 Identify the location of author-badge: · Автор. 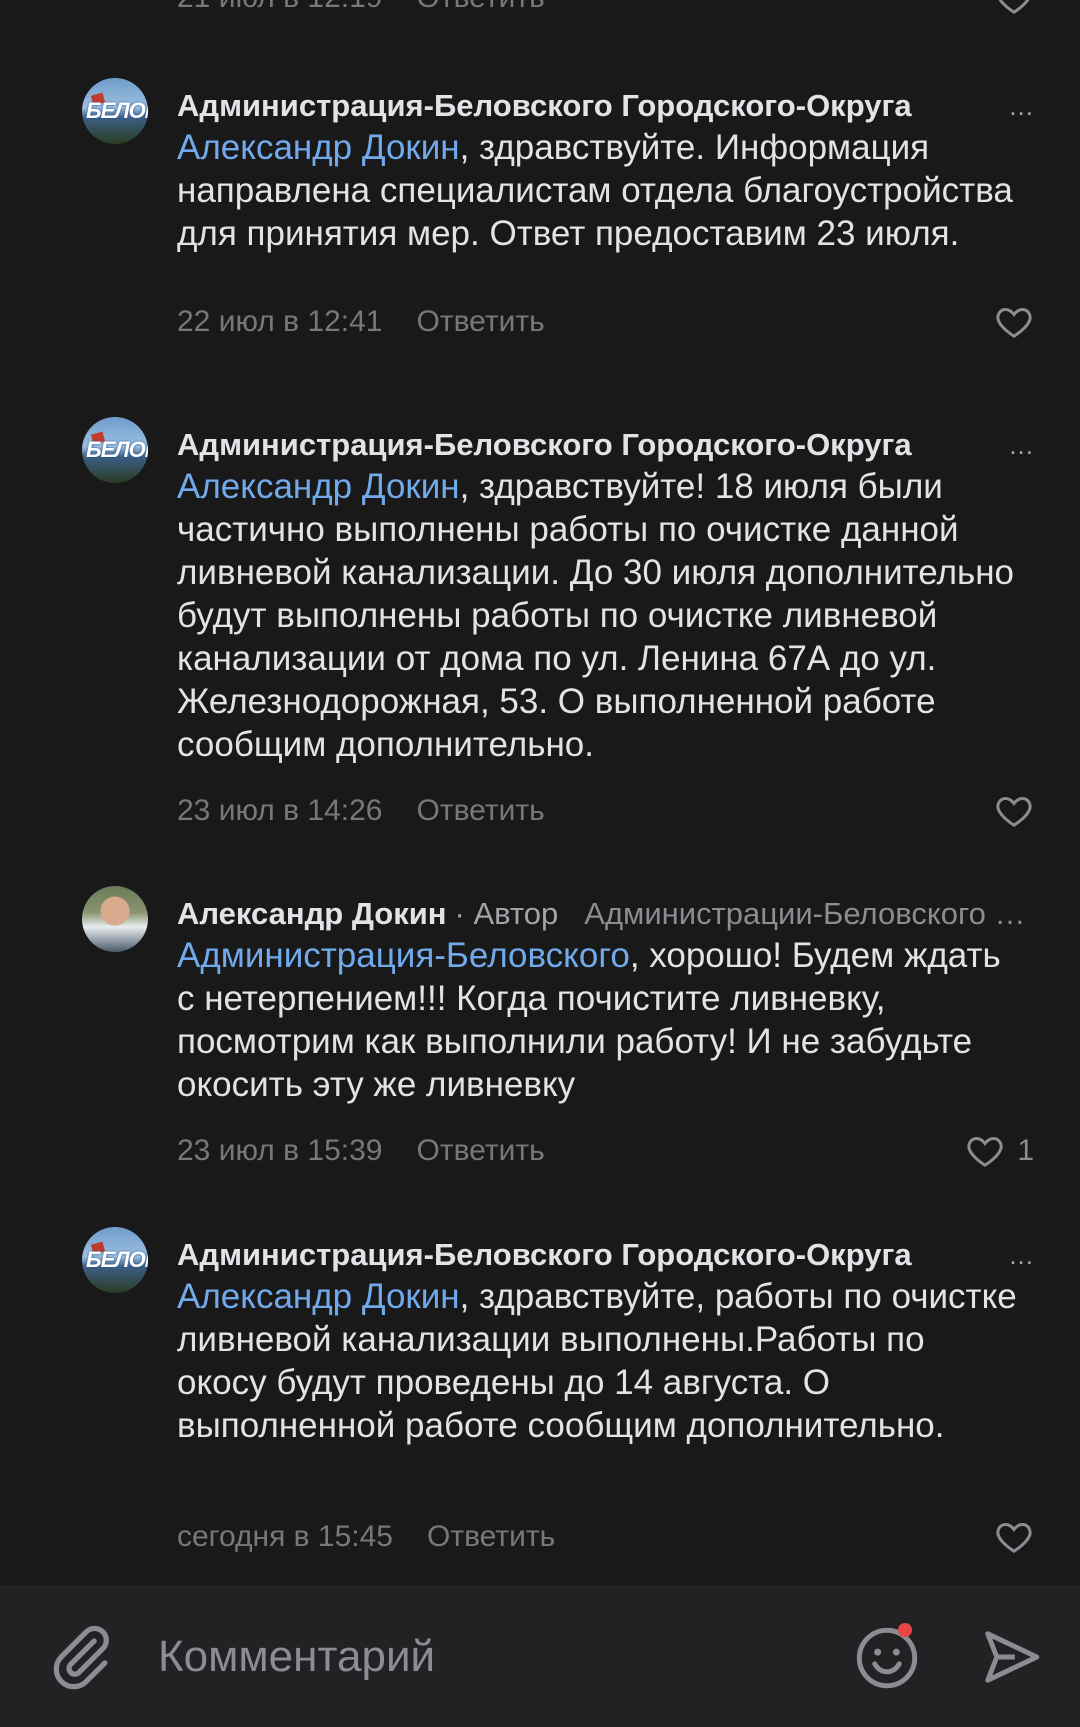
(506, 913).